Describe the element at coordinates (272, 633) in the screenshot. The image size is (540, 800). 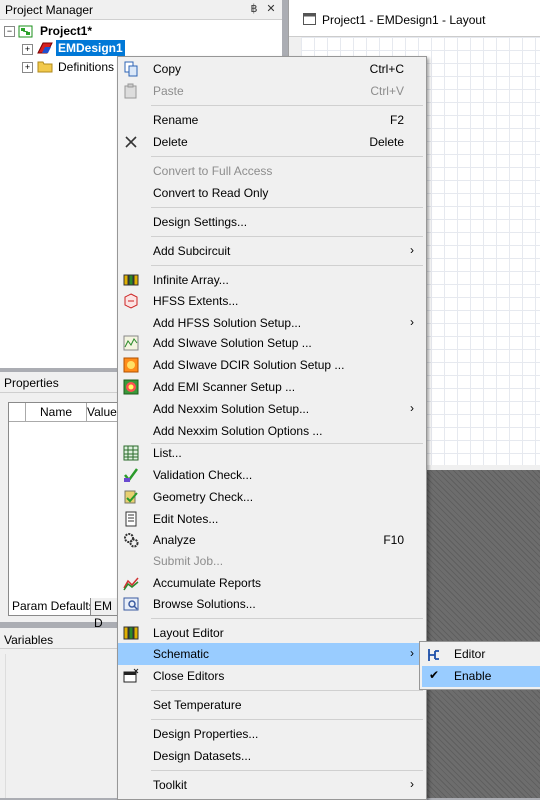
I see `menu-item-layout-editor: Layout Editor` at that location.